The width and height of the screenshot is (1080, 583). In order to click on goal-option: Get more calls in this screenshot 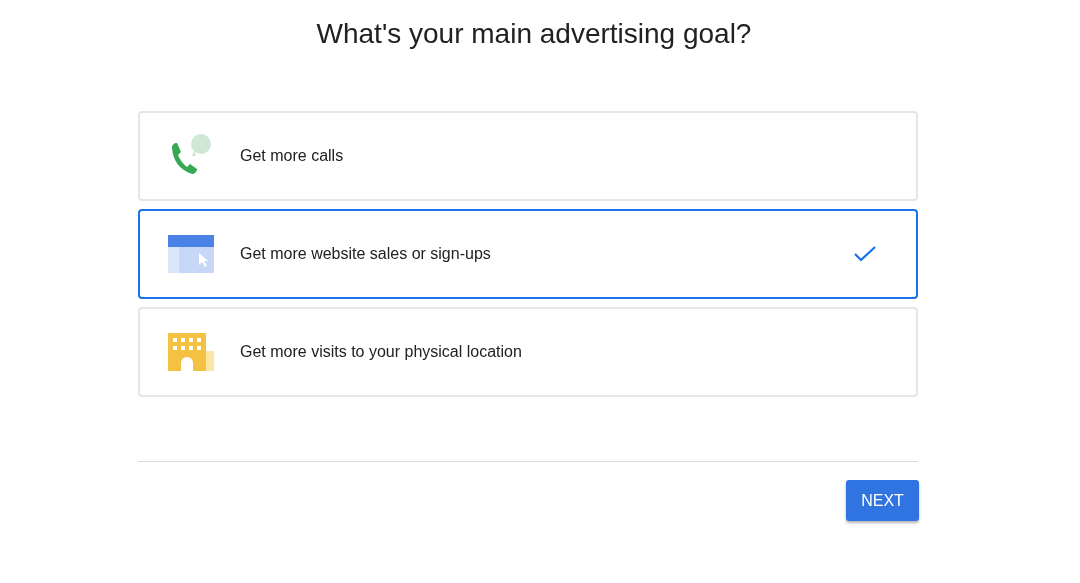, I will do `click(528, 156)`.